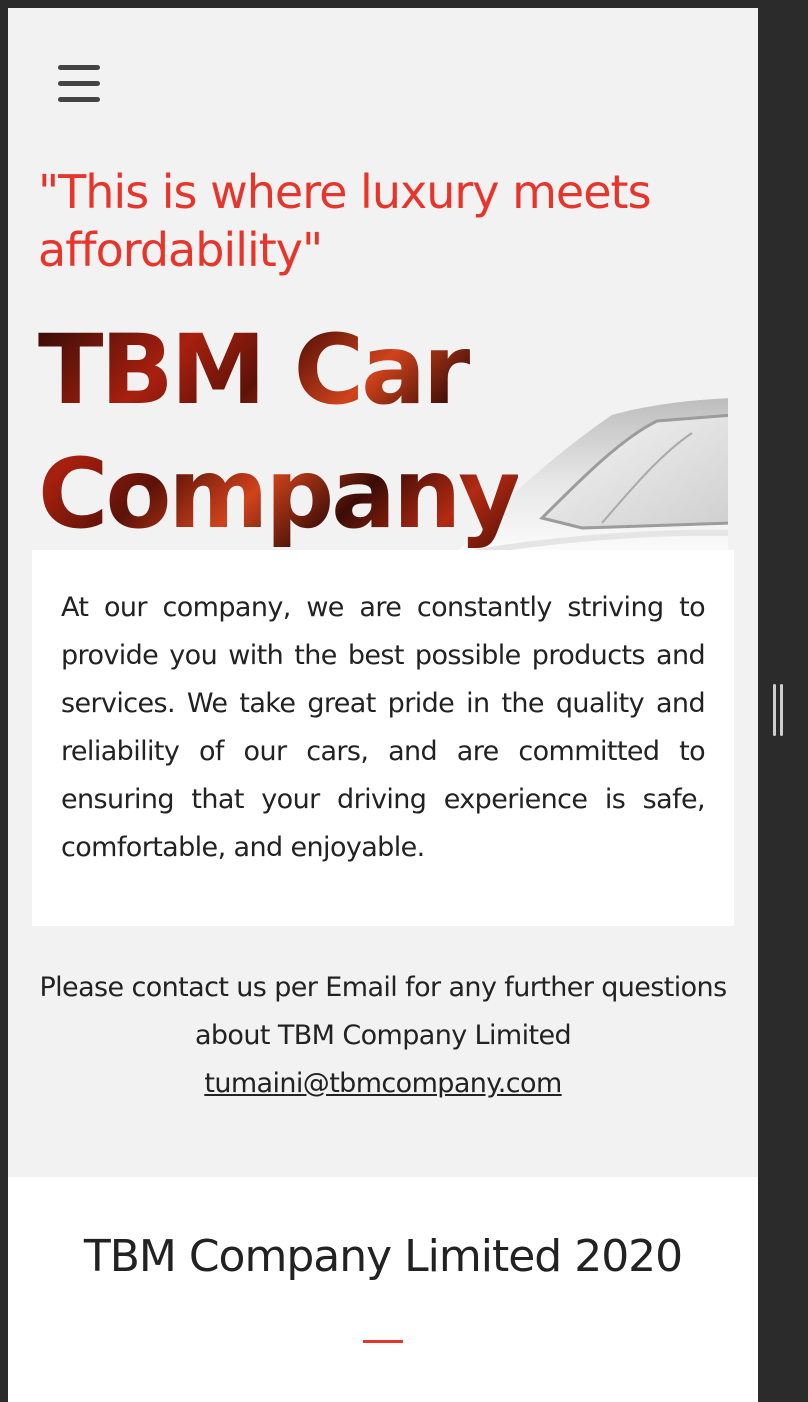 The width and height of the screenshot is (808, 1402). I want to click on footer: TBM Company Limited 2020, so click(383, 1289).